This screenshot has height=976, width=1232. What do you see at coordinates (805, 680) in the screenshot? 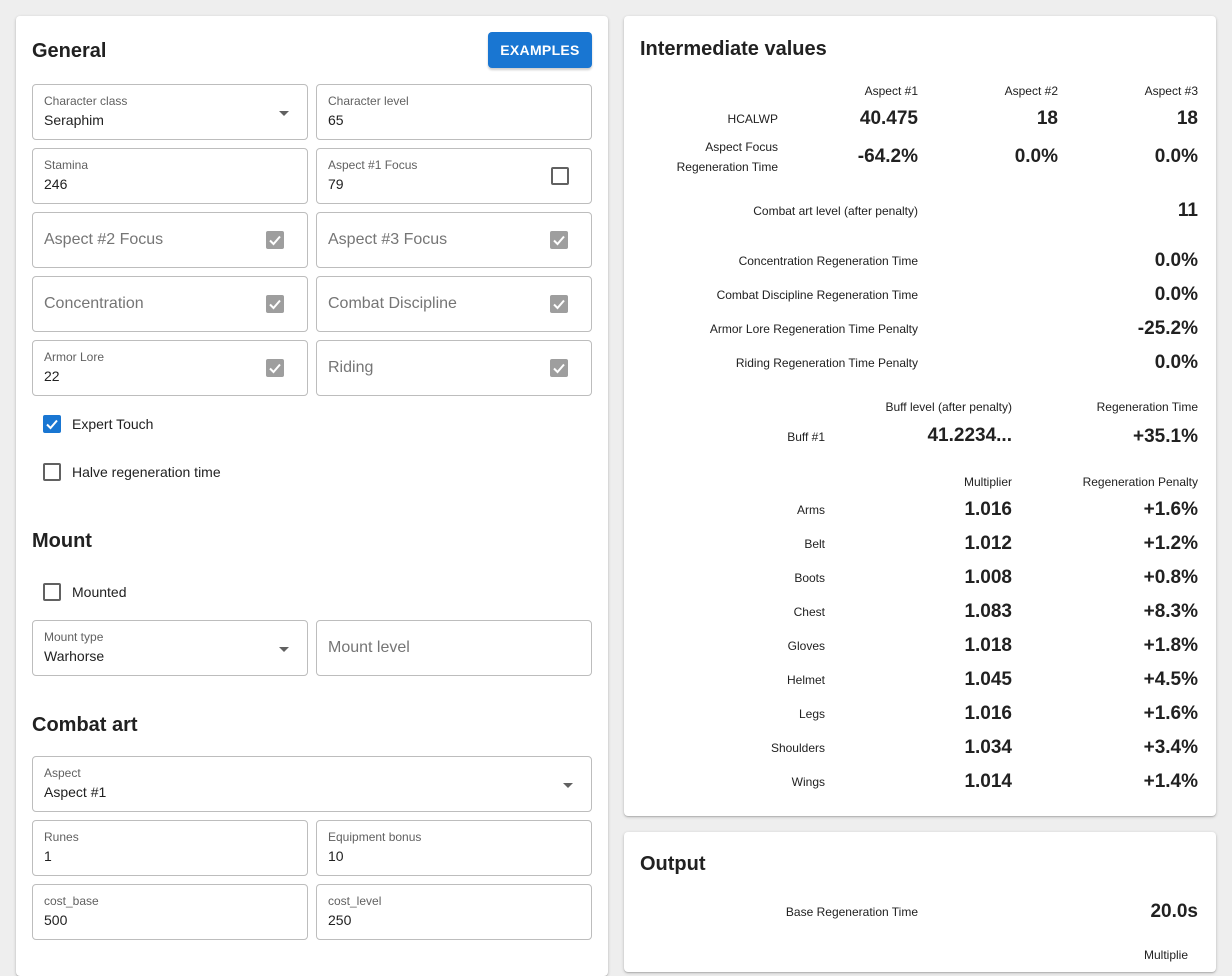
I see `equipment-name: Helmet` at bounding box center [805, 680].